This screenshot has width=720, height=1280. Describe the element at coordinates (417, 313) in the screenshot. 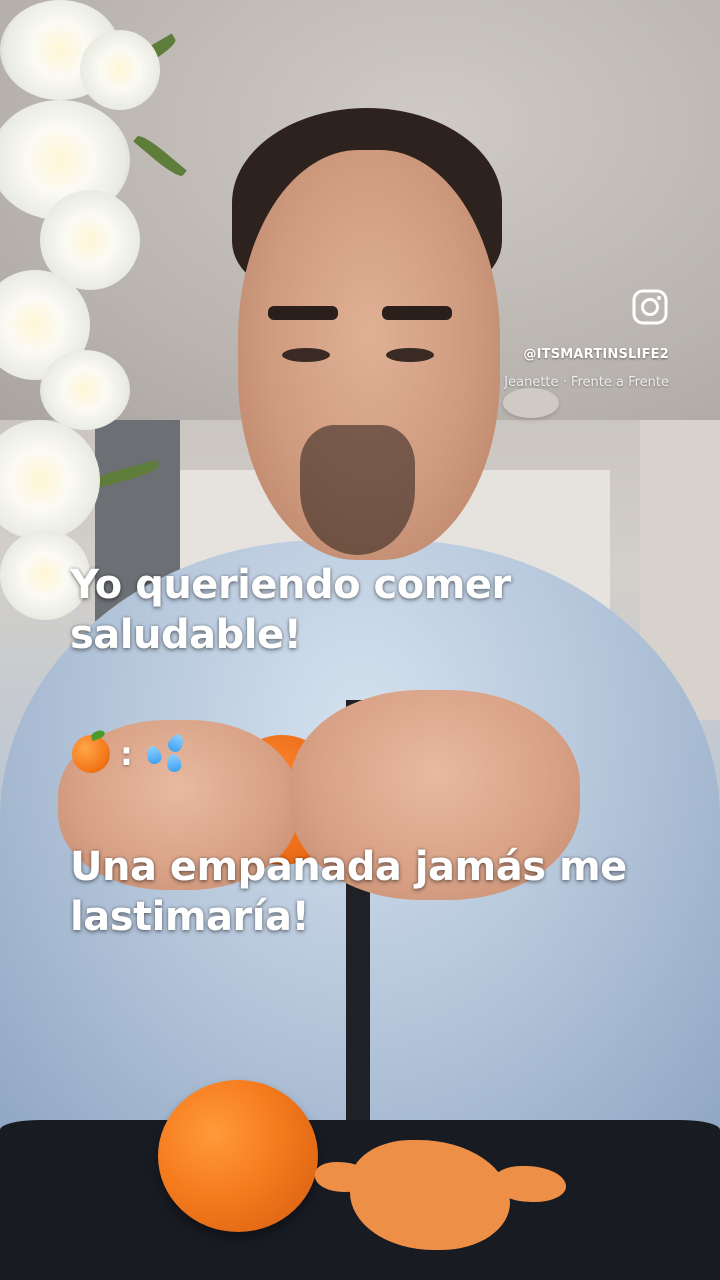

I see `right-eyebrow` at that location.